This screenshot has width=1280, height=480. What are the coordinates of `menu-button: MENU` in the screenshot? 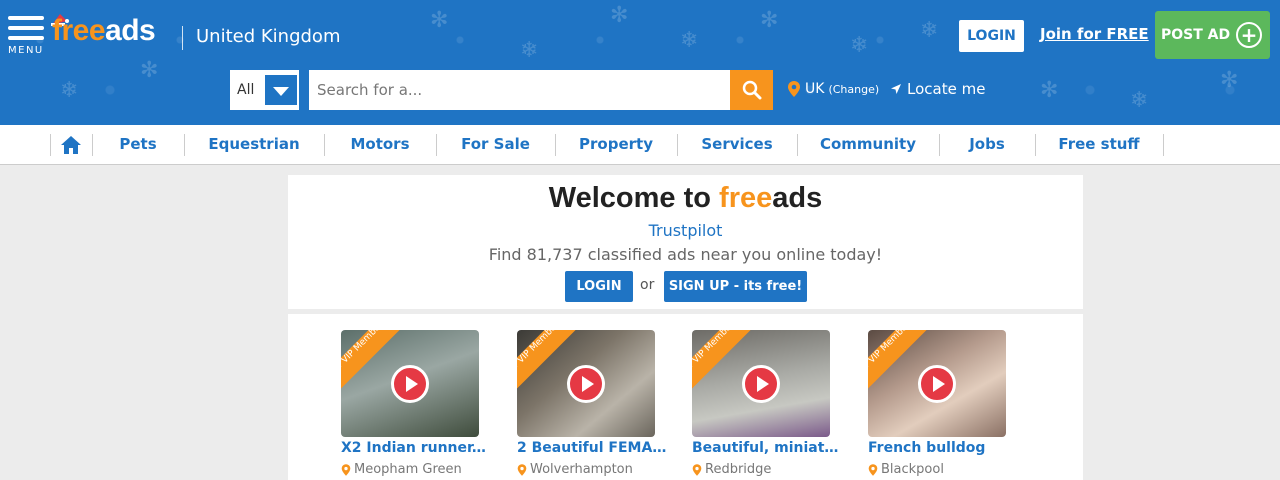 It's located at (27, 35).